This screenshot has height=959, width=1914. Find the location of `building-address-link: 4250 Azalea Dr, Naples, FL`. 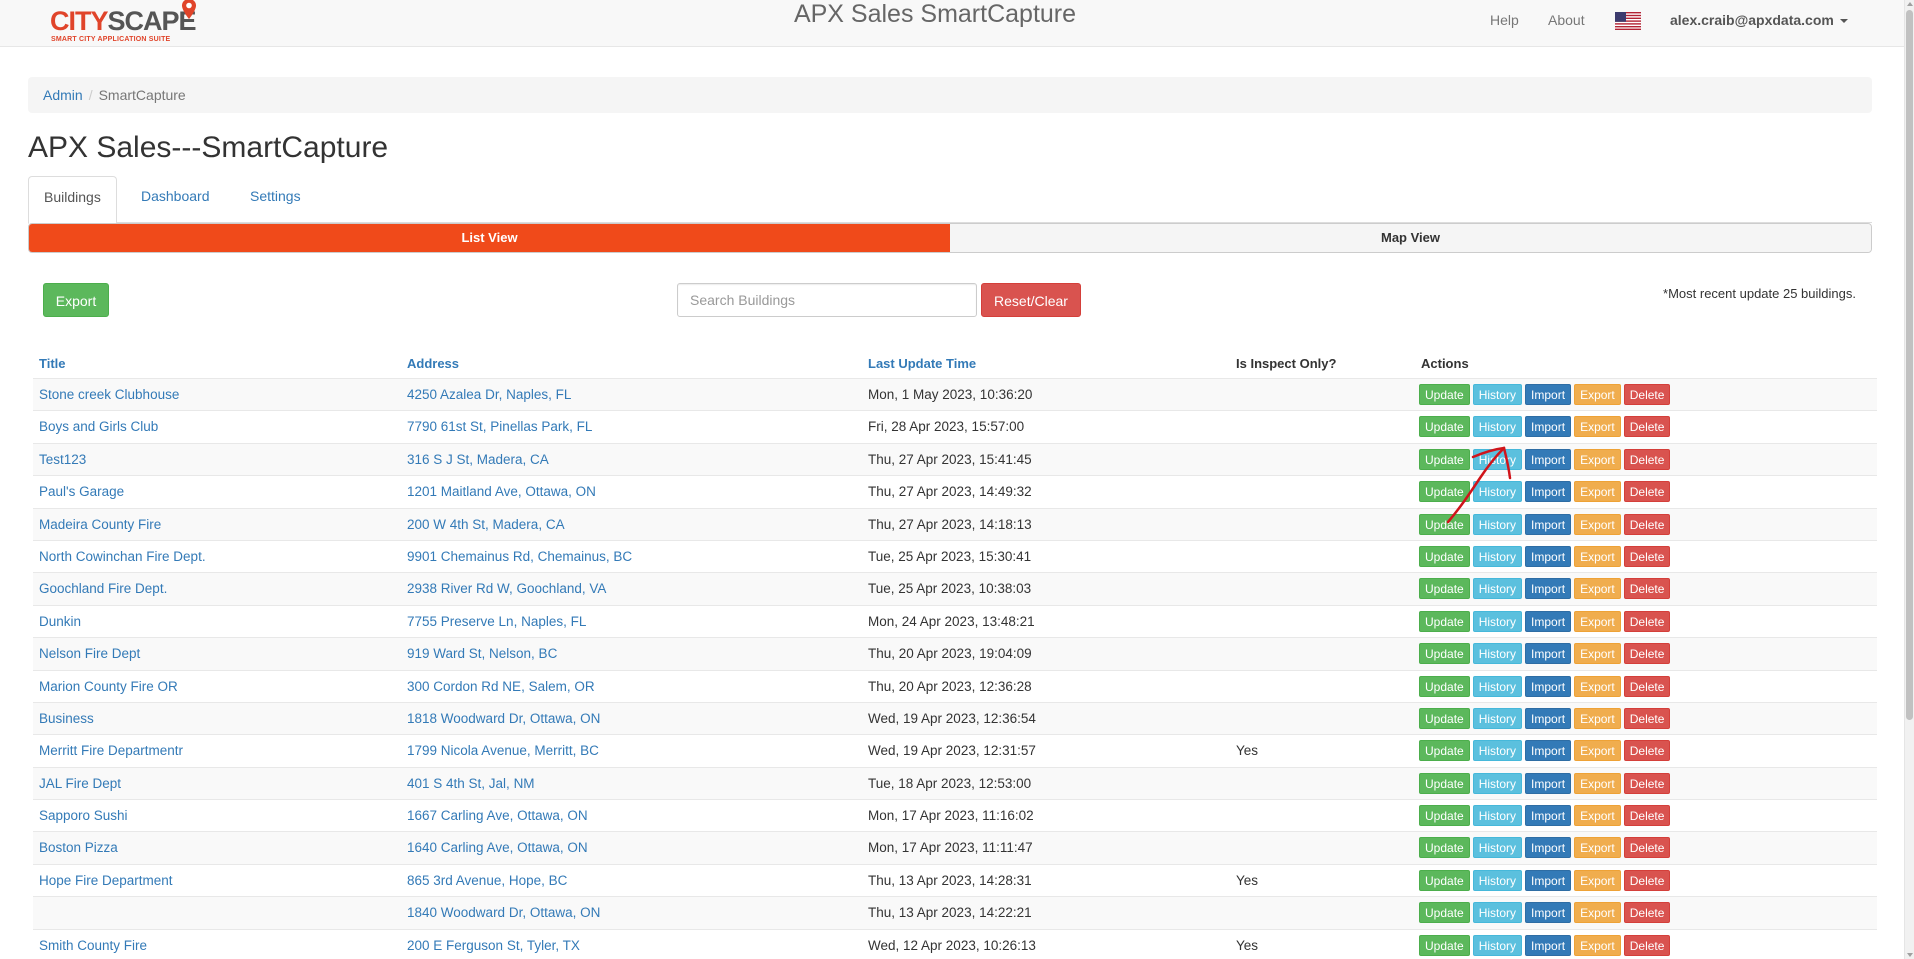

building-address-link: 4250 Azalea Dr, Naples, FL is located at coordinates (489, 394).